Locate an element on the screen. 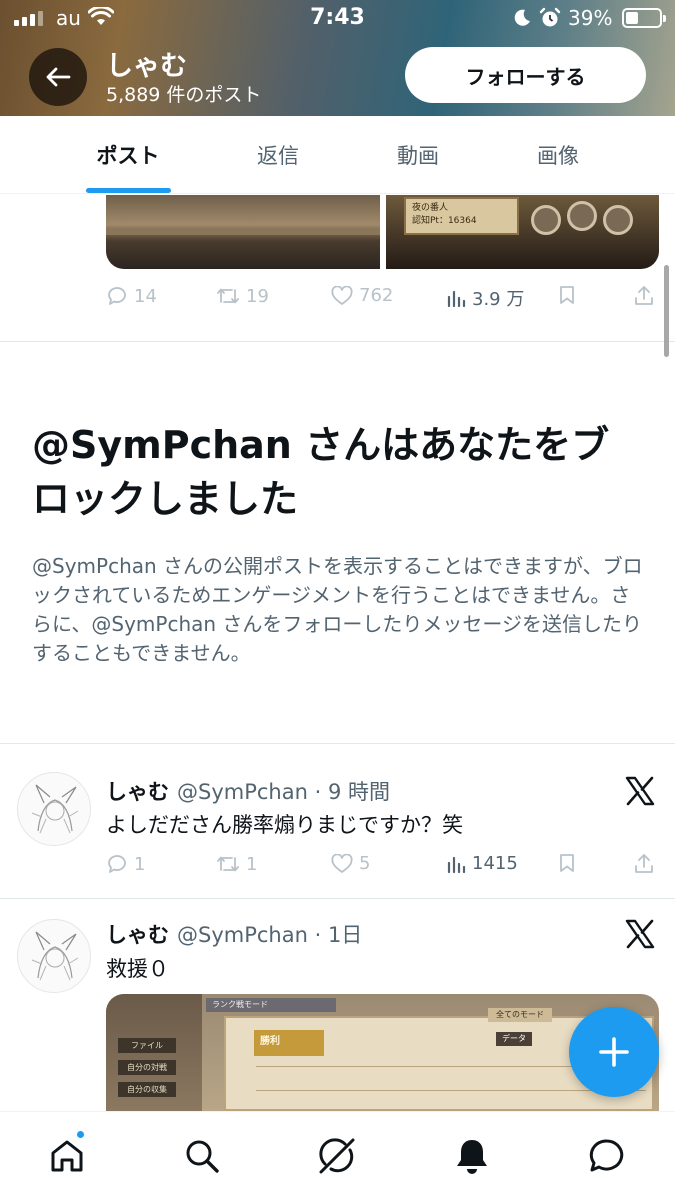  like-button: 762 is located at coordinates (362, 295).